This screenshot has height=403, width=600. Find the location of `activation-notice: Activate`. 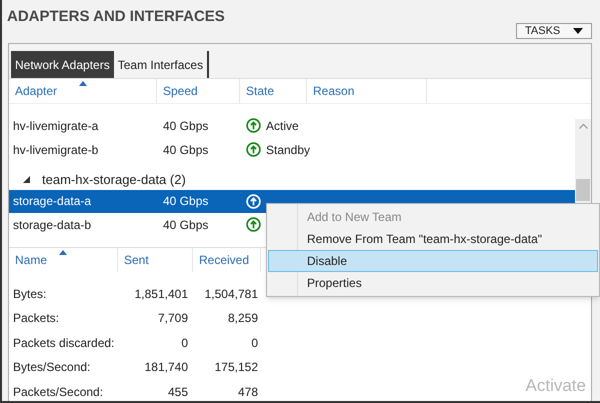

activation-notice: Activate is located at coordinates (556, 385).